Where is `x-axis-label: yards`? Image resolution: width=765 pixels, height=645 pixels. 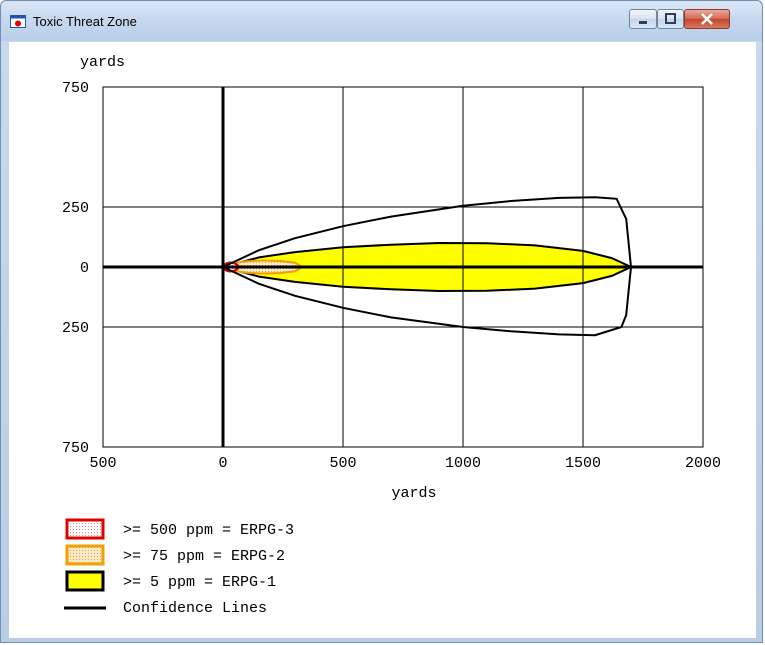 x-axis-label: yards is located at coordinates (413, 493).